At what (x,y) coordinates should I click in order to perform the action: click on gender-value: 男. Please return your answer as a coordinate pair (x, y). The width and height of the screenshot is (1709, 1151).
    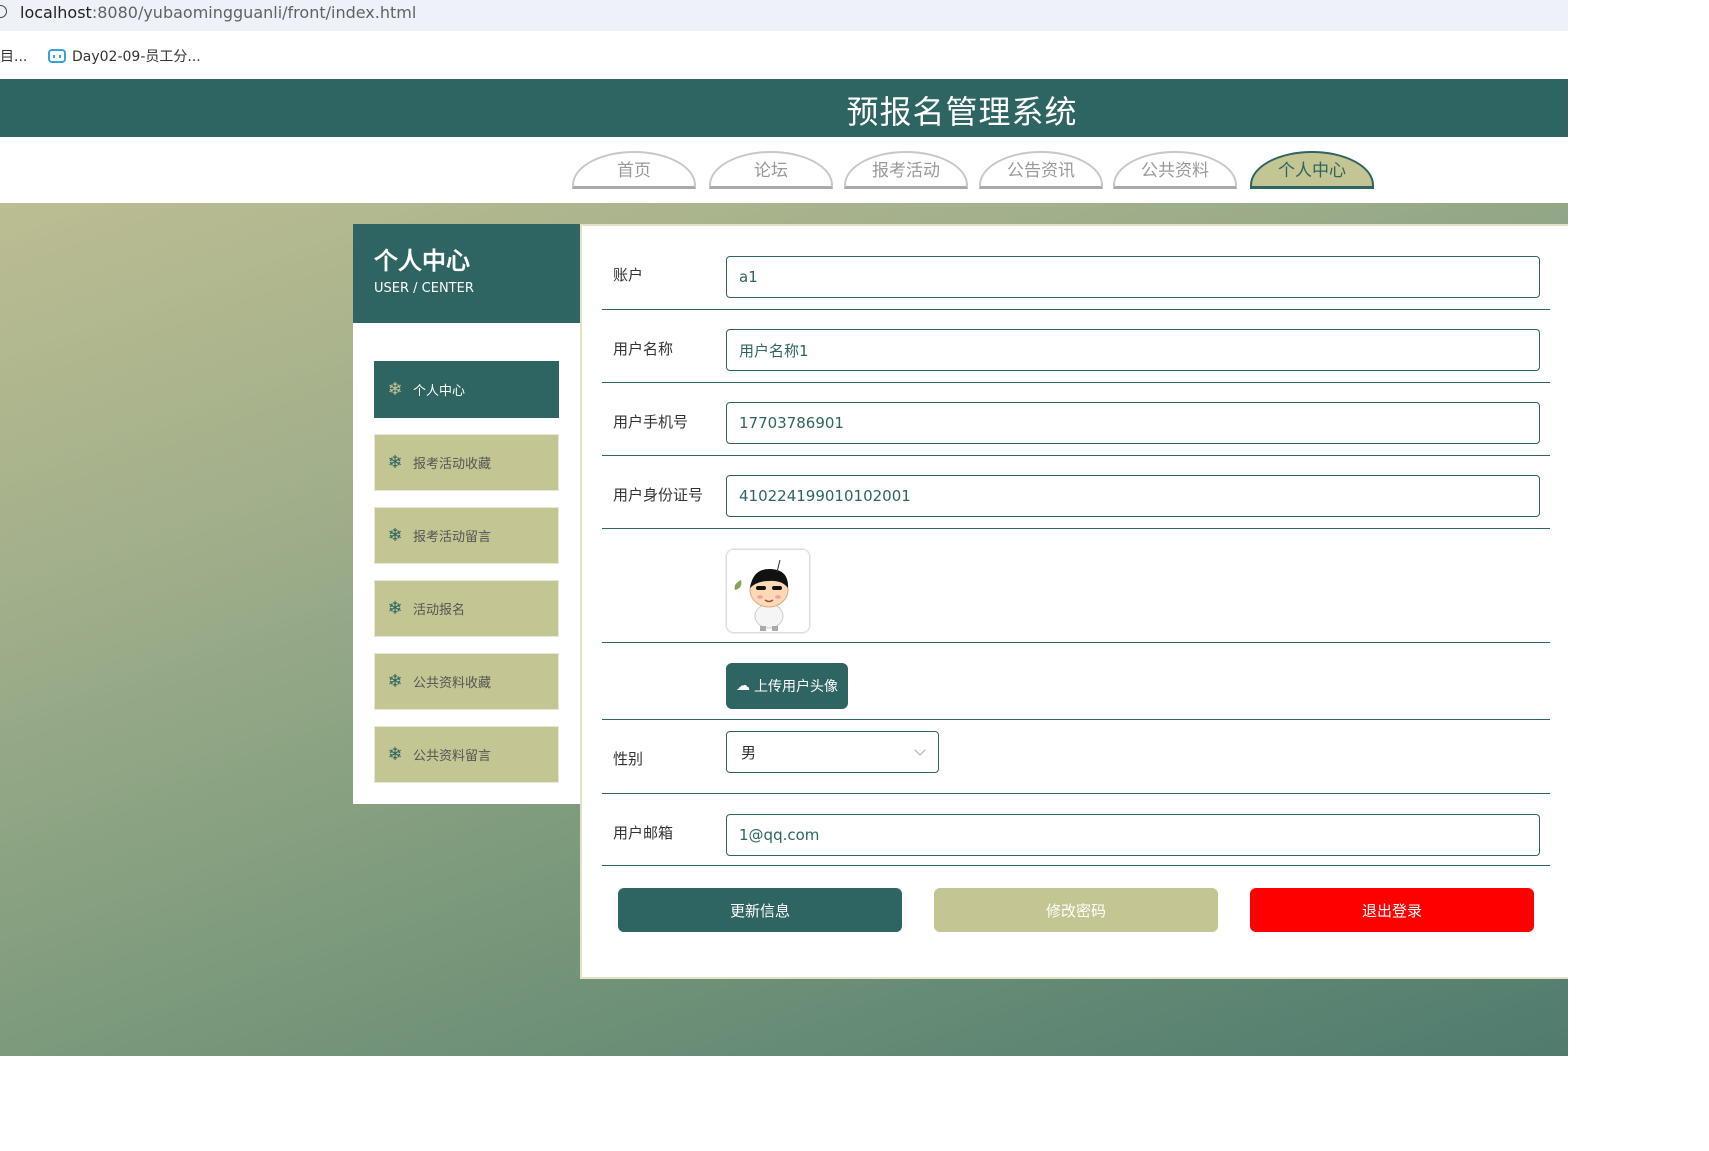
    Looking at the image, I should click on (749, 752).